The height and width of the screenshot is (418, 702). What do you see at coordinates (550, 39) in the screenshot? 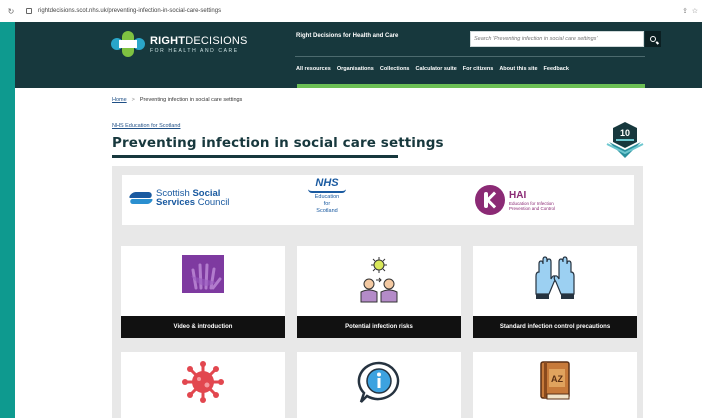
I see `search-input` at bounding box center [550, 39].